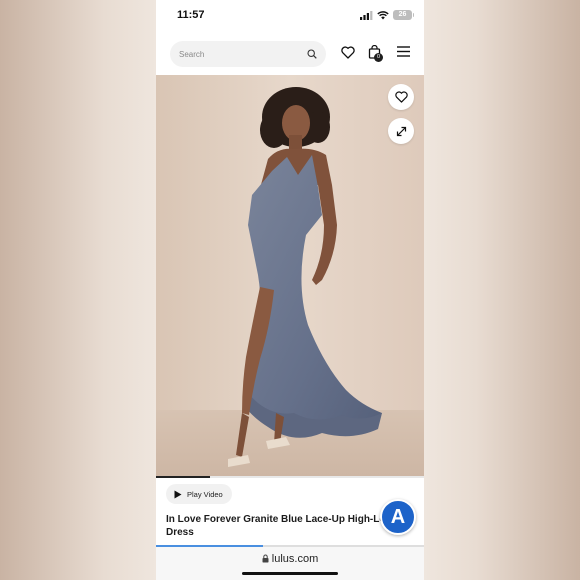  I want to click on lock-icon, so click(265, 558).